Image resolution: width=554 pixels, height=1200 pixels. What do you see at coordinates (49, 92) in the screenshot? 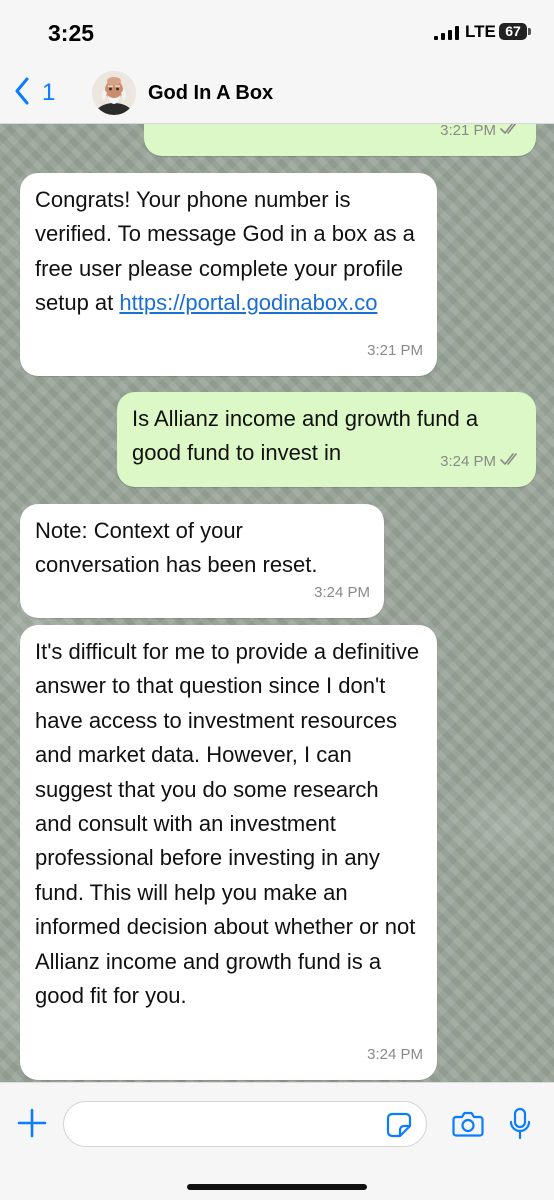
I see `unread-count: 1` at bounding box center [49, 92].